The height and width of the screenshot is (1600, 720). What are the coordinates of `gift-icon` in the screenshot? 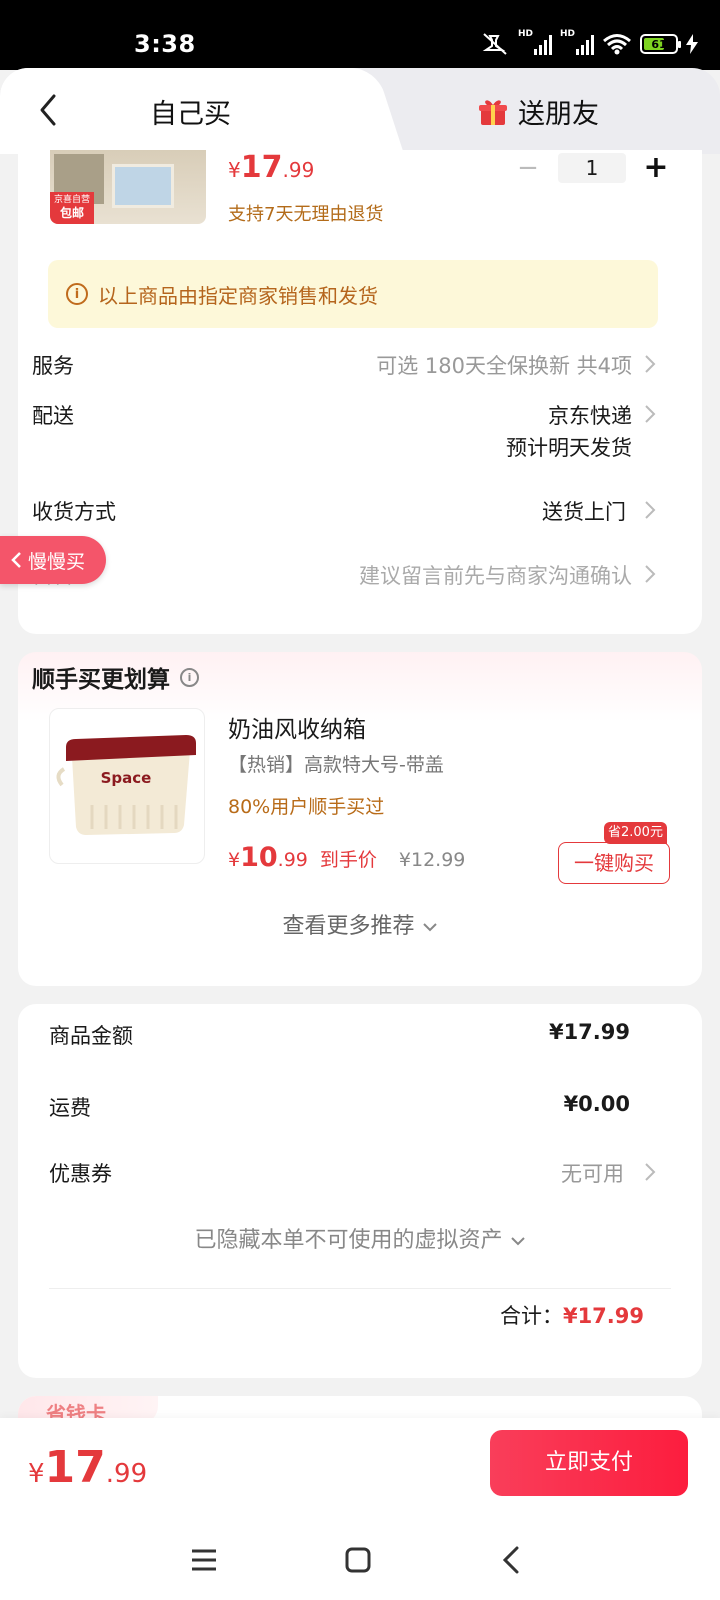 It's located at (493, 112).